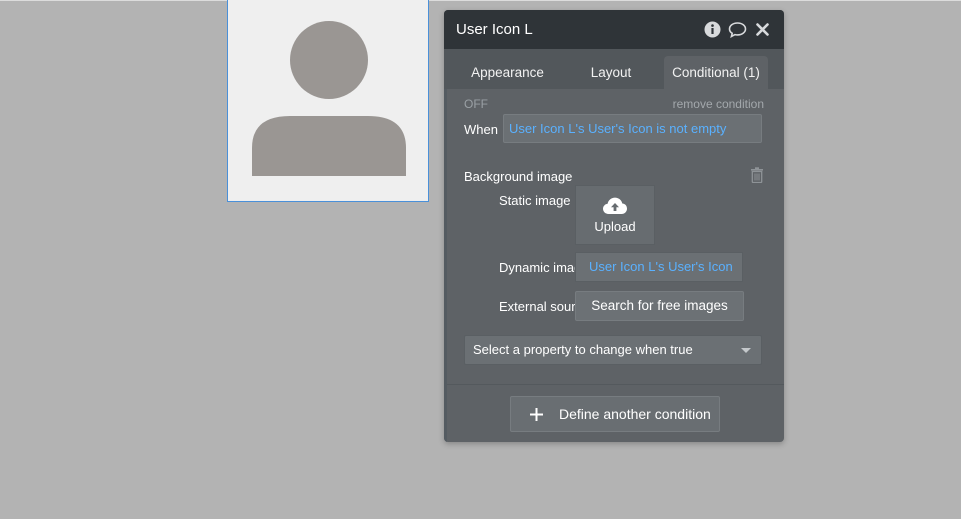 The image size is (961, 519). Describe the element at coordinates (537, 267) in the screenshot. I see `dynamic-image-label: Dynamic image` at that location.